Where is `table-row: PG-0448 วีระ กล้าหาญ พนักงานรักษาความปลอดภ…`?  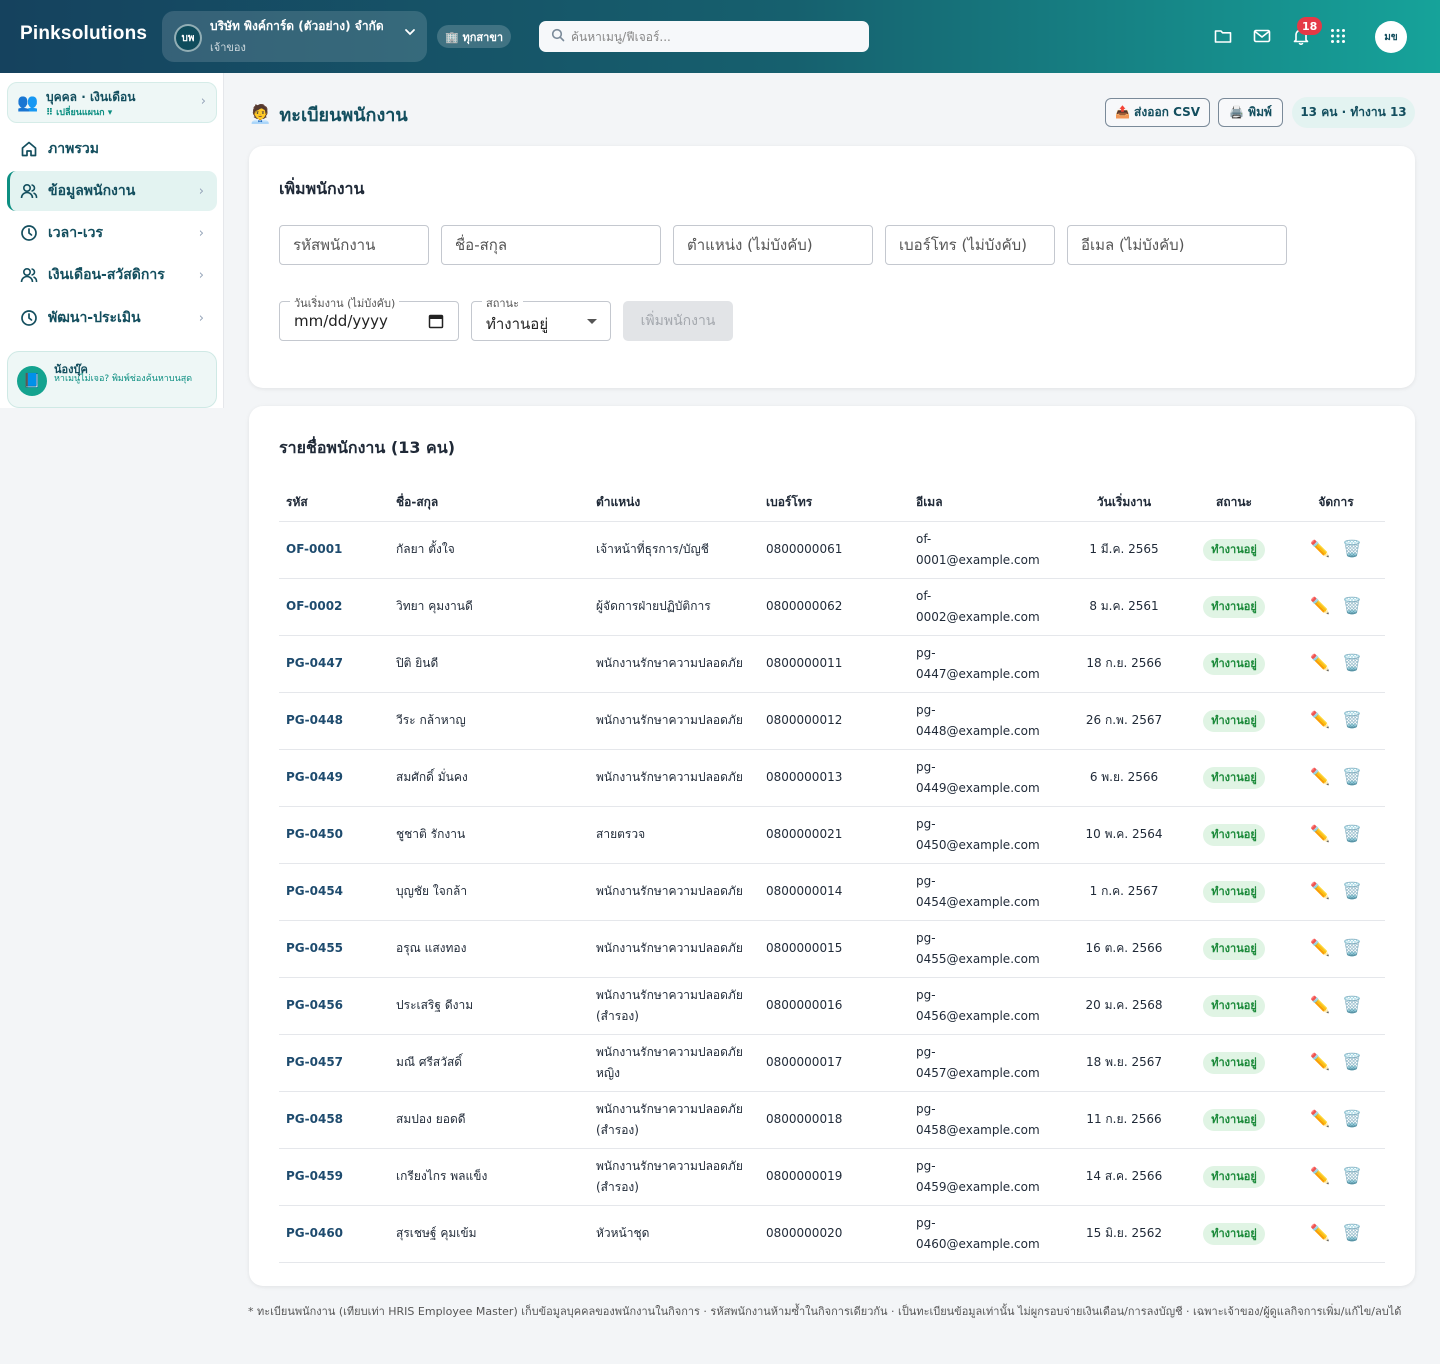
table-row: PG-0448 วีระ กล้าหาญ พนักงานรักษาความปลอดภ… is located at coordinates (832, 721).